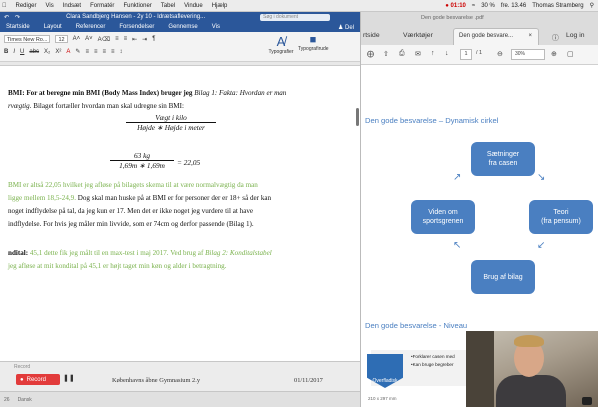  What do you see at coordinates (182, 27) in the screenshot?
I see `tab-gennemse: Gennemse` at bounding box center [182, 27].